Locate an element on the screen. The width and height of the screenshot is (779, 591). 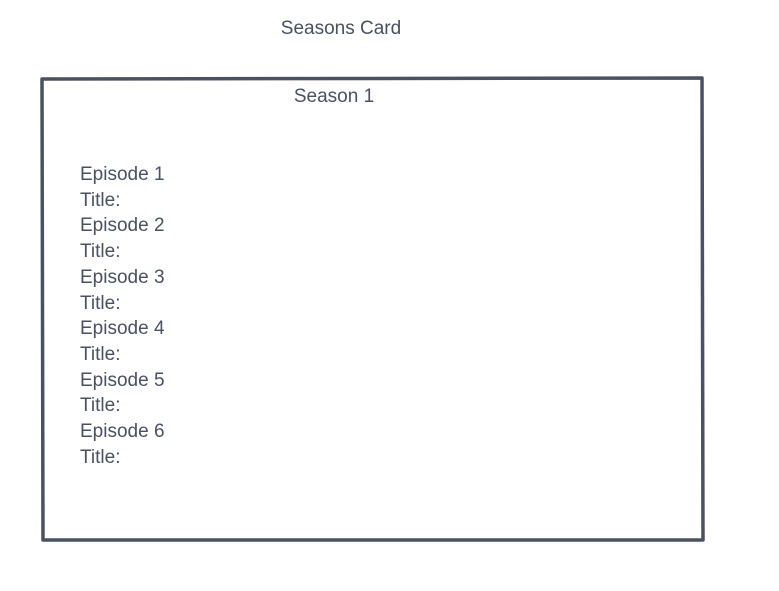
episode-label: Episode 3 is located at coordinates (122, 277).